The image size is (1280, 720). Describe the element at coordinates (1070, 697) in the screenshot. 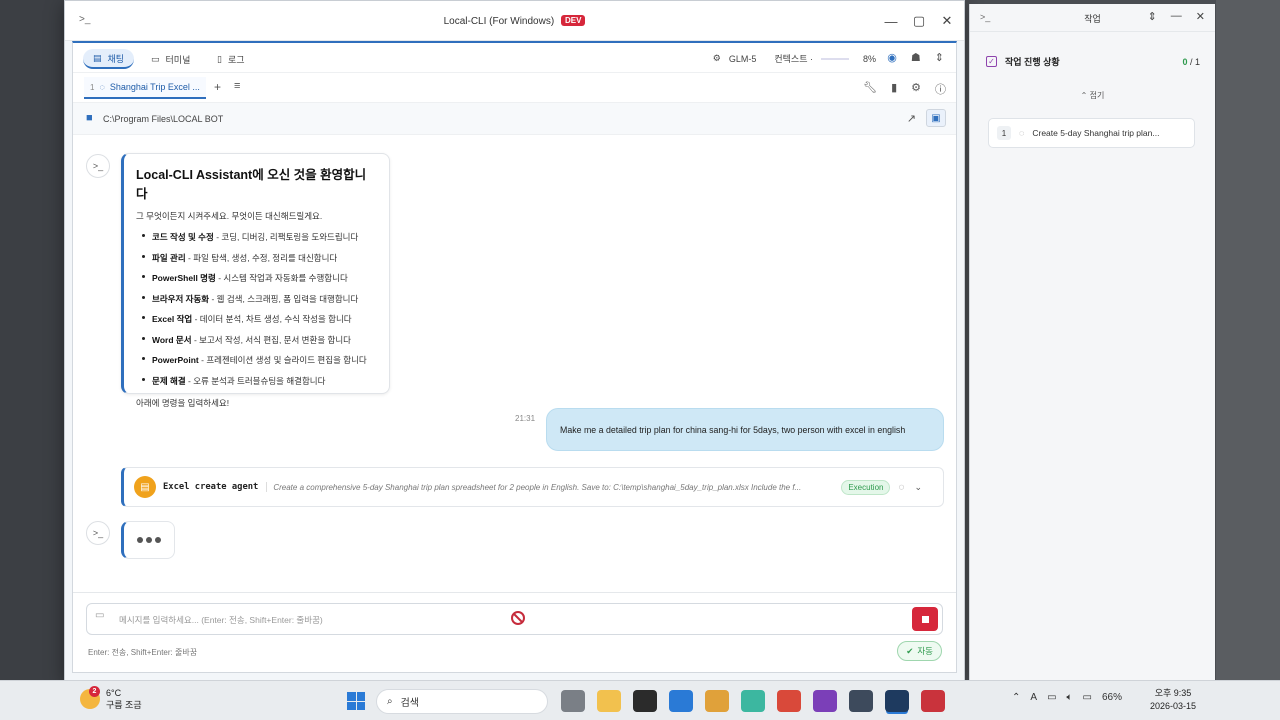

I see `volume-icon: 🔈︎` at that location.